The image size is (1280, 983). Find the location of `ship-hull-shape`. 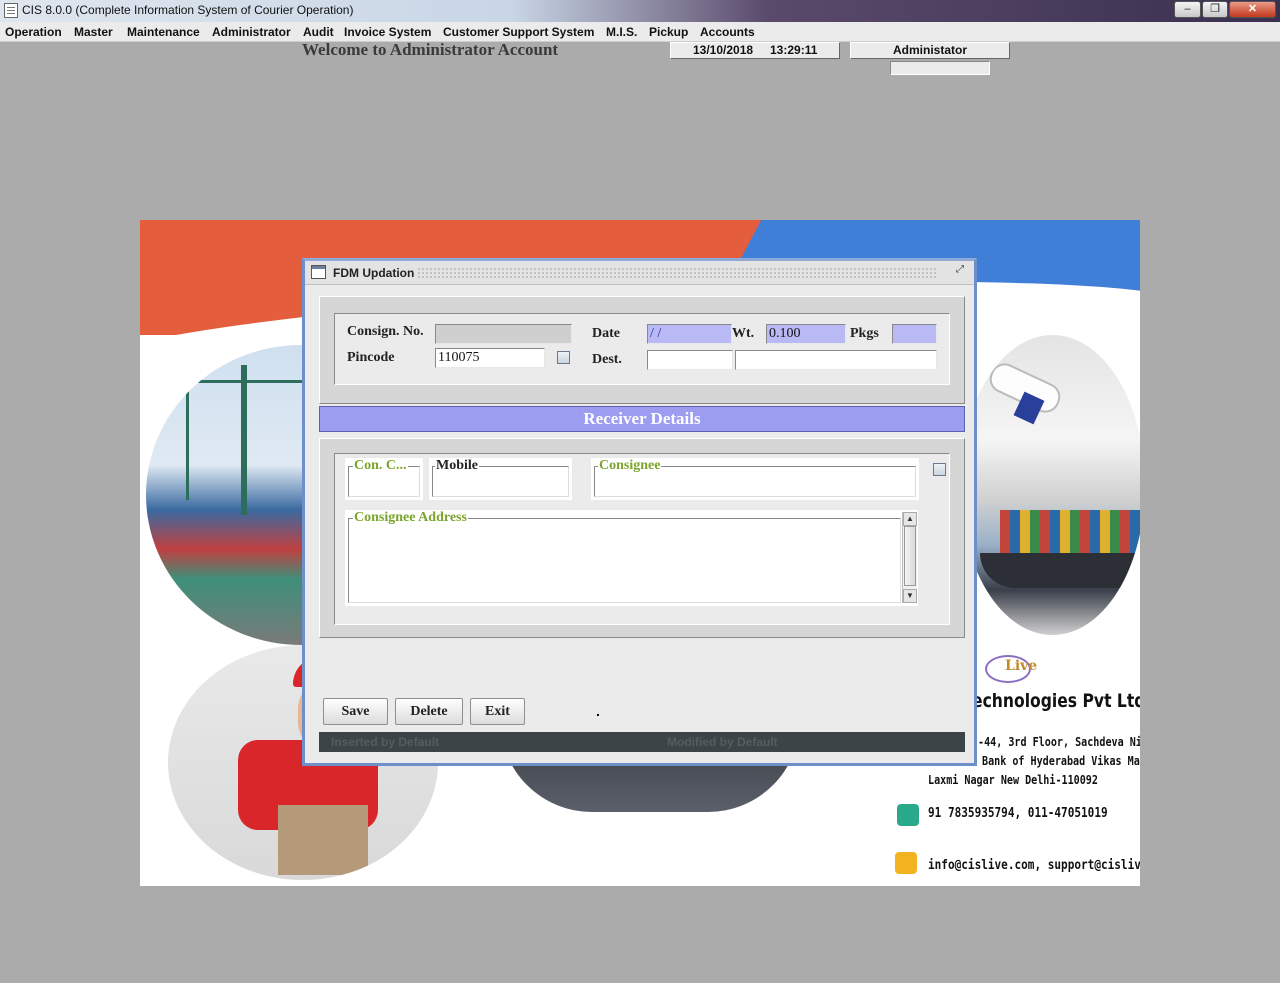

ship-hull-shape is located at coordinates (1060, 570).